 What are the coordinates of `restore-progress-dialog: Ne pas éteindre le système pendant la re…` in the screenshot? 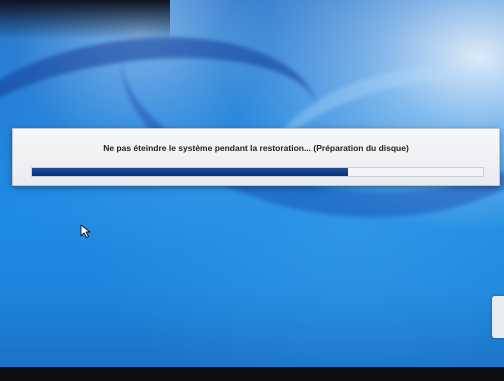 It's located at (256, 157).